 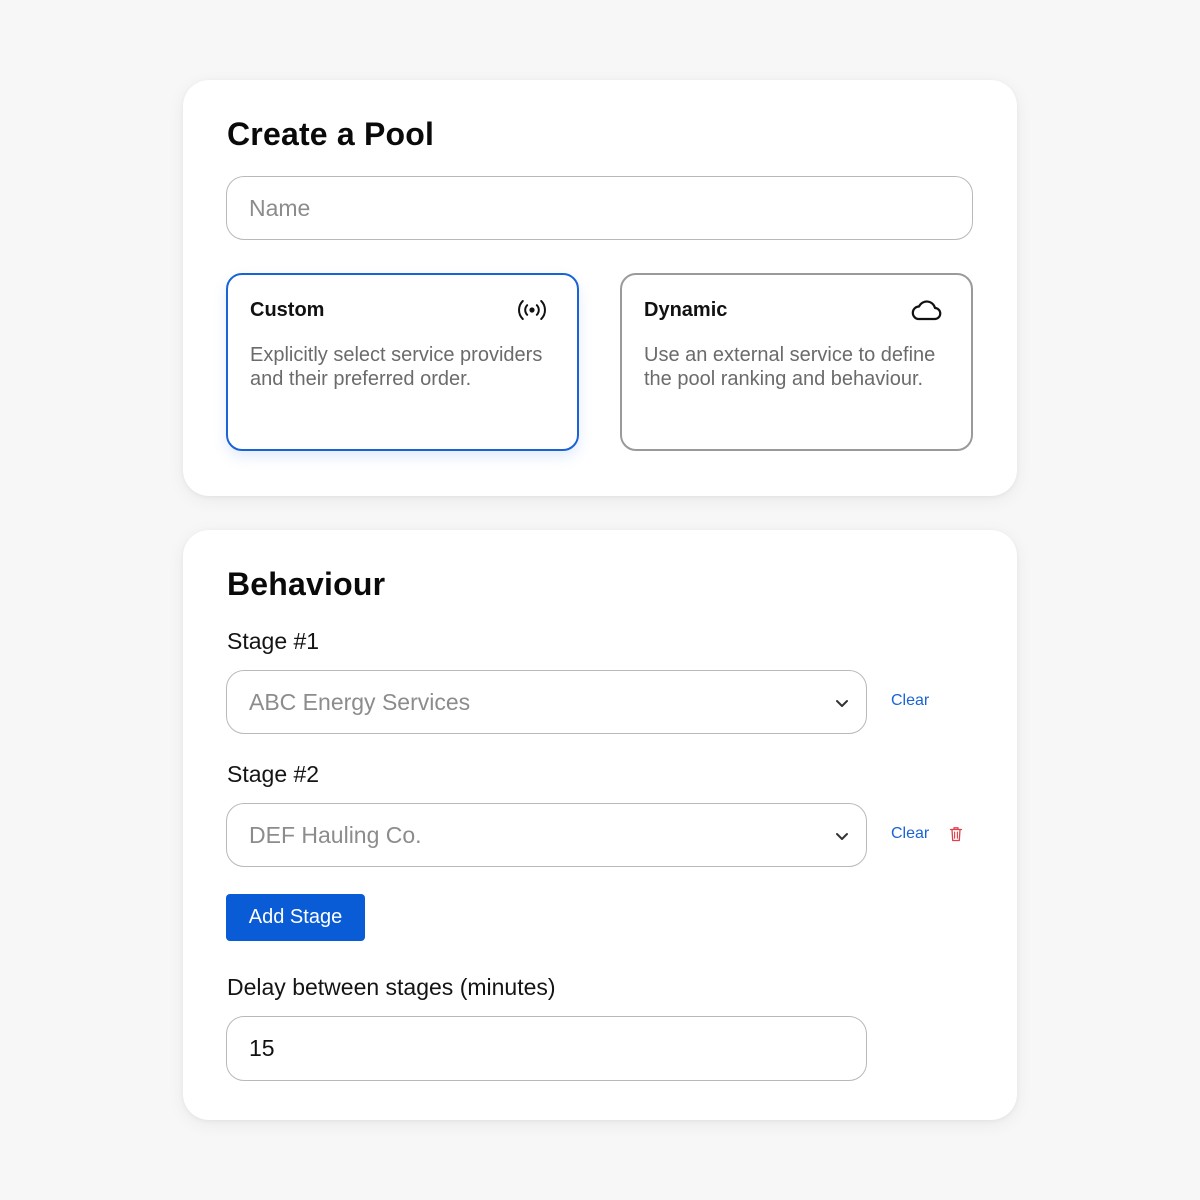 What do you see at coordinates (532, 310) in the screenshot?
I see `broadcast-icon` at bounding box center [532, 310].